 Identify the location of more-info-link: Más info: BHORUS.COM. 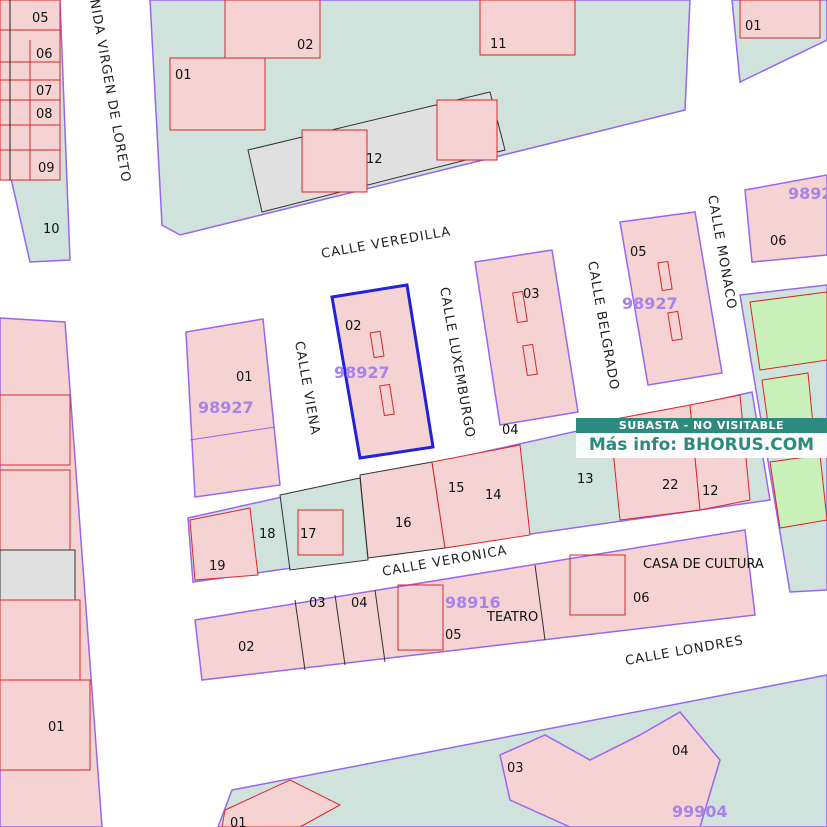
(701, 445).